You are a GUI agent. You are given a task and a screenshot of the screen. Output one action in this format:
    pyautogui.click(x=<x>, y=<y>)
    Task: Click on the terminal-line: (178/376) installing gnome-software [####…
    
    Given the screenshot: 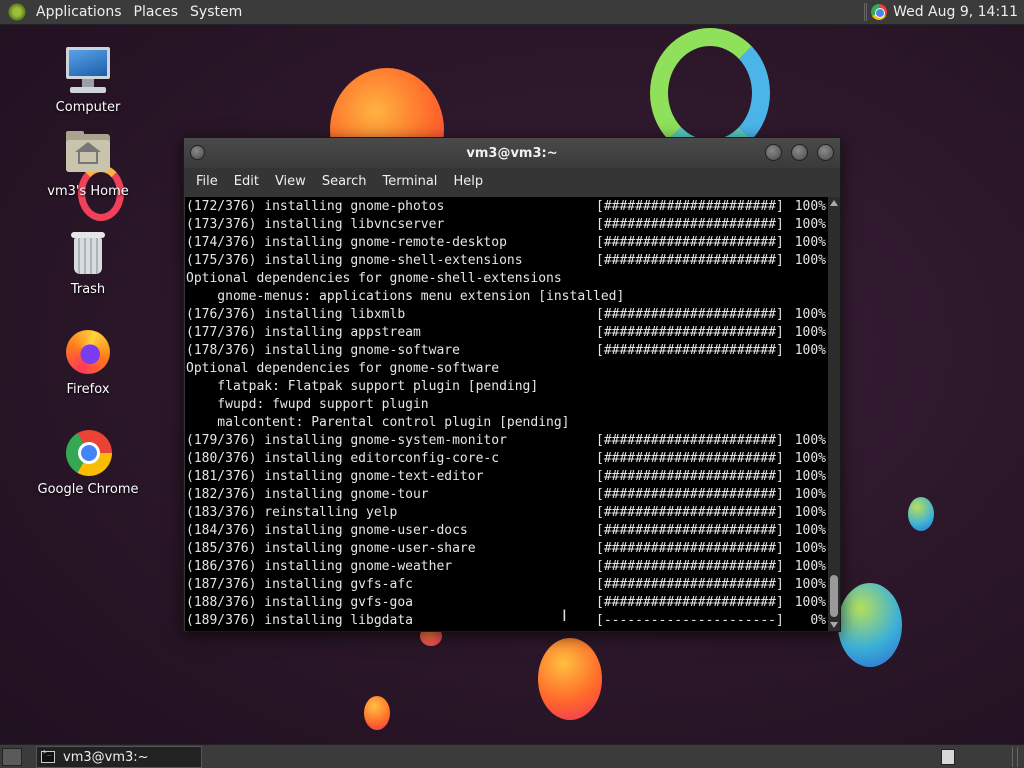 What is the action you would take?
    pyautogui.click(x=507, y=351)
    